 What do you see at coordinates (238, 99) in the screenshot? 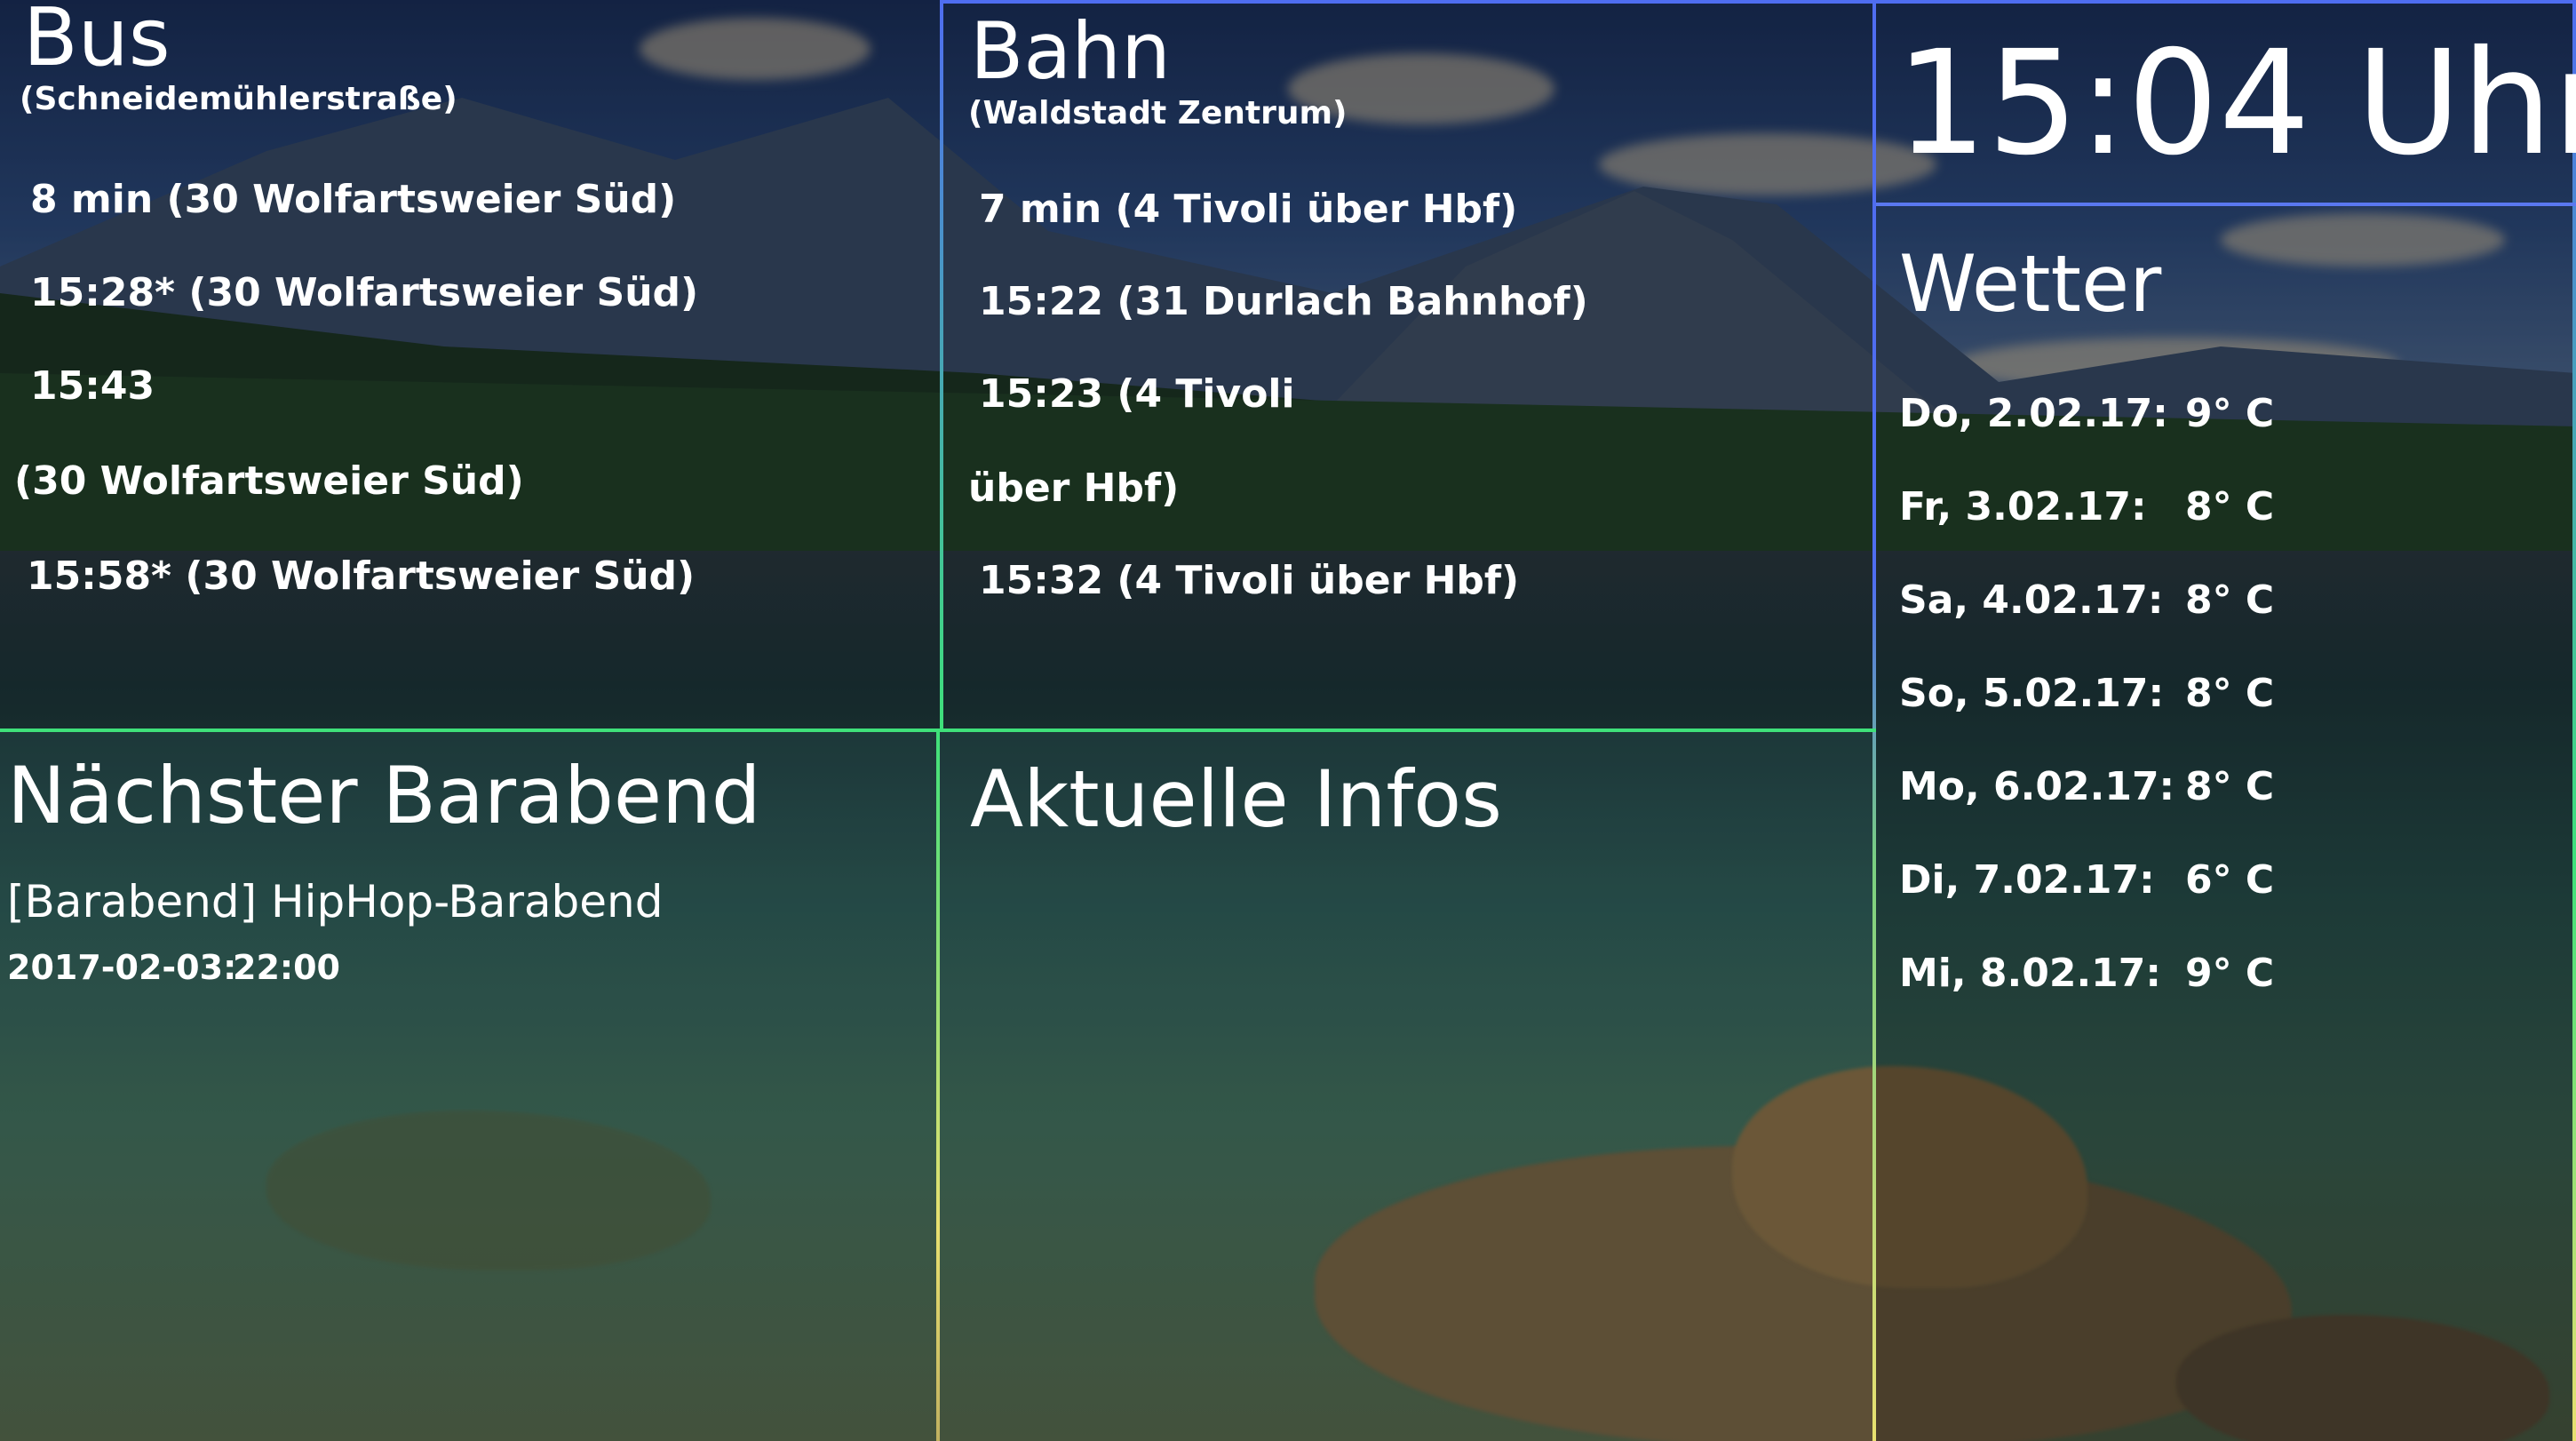
I see `bus-stop-name: (Schneidemühlerstraße)` at bounding box center [238, 99].